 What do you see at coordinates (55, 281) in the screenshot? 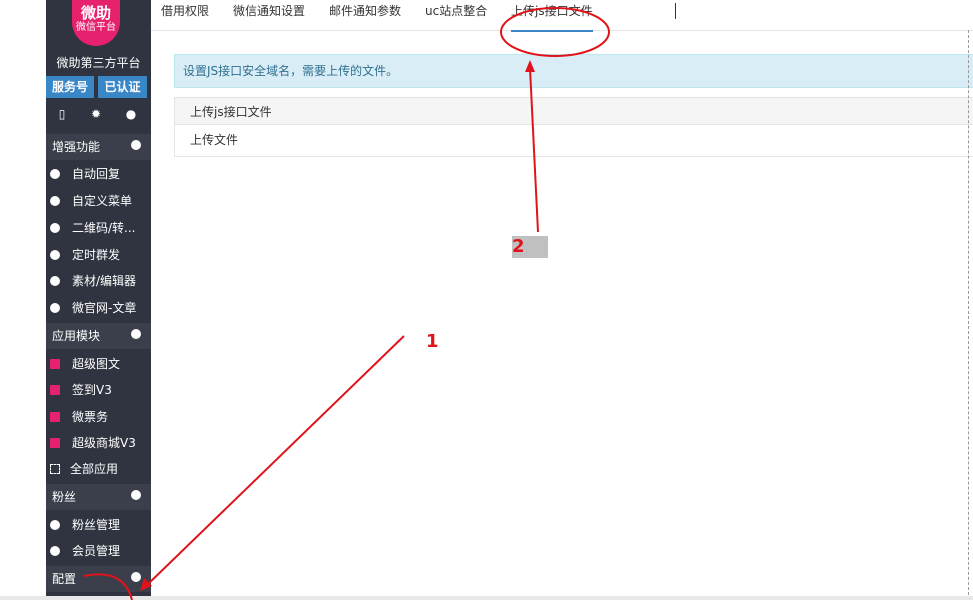
I see `edit-icon` at bounding box center [55, 281].